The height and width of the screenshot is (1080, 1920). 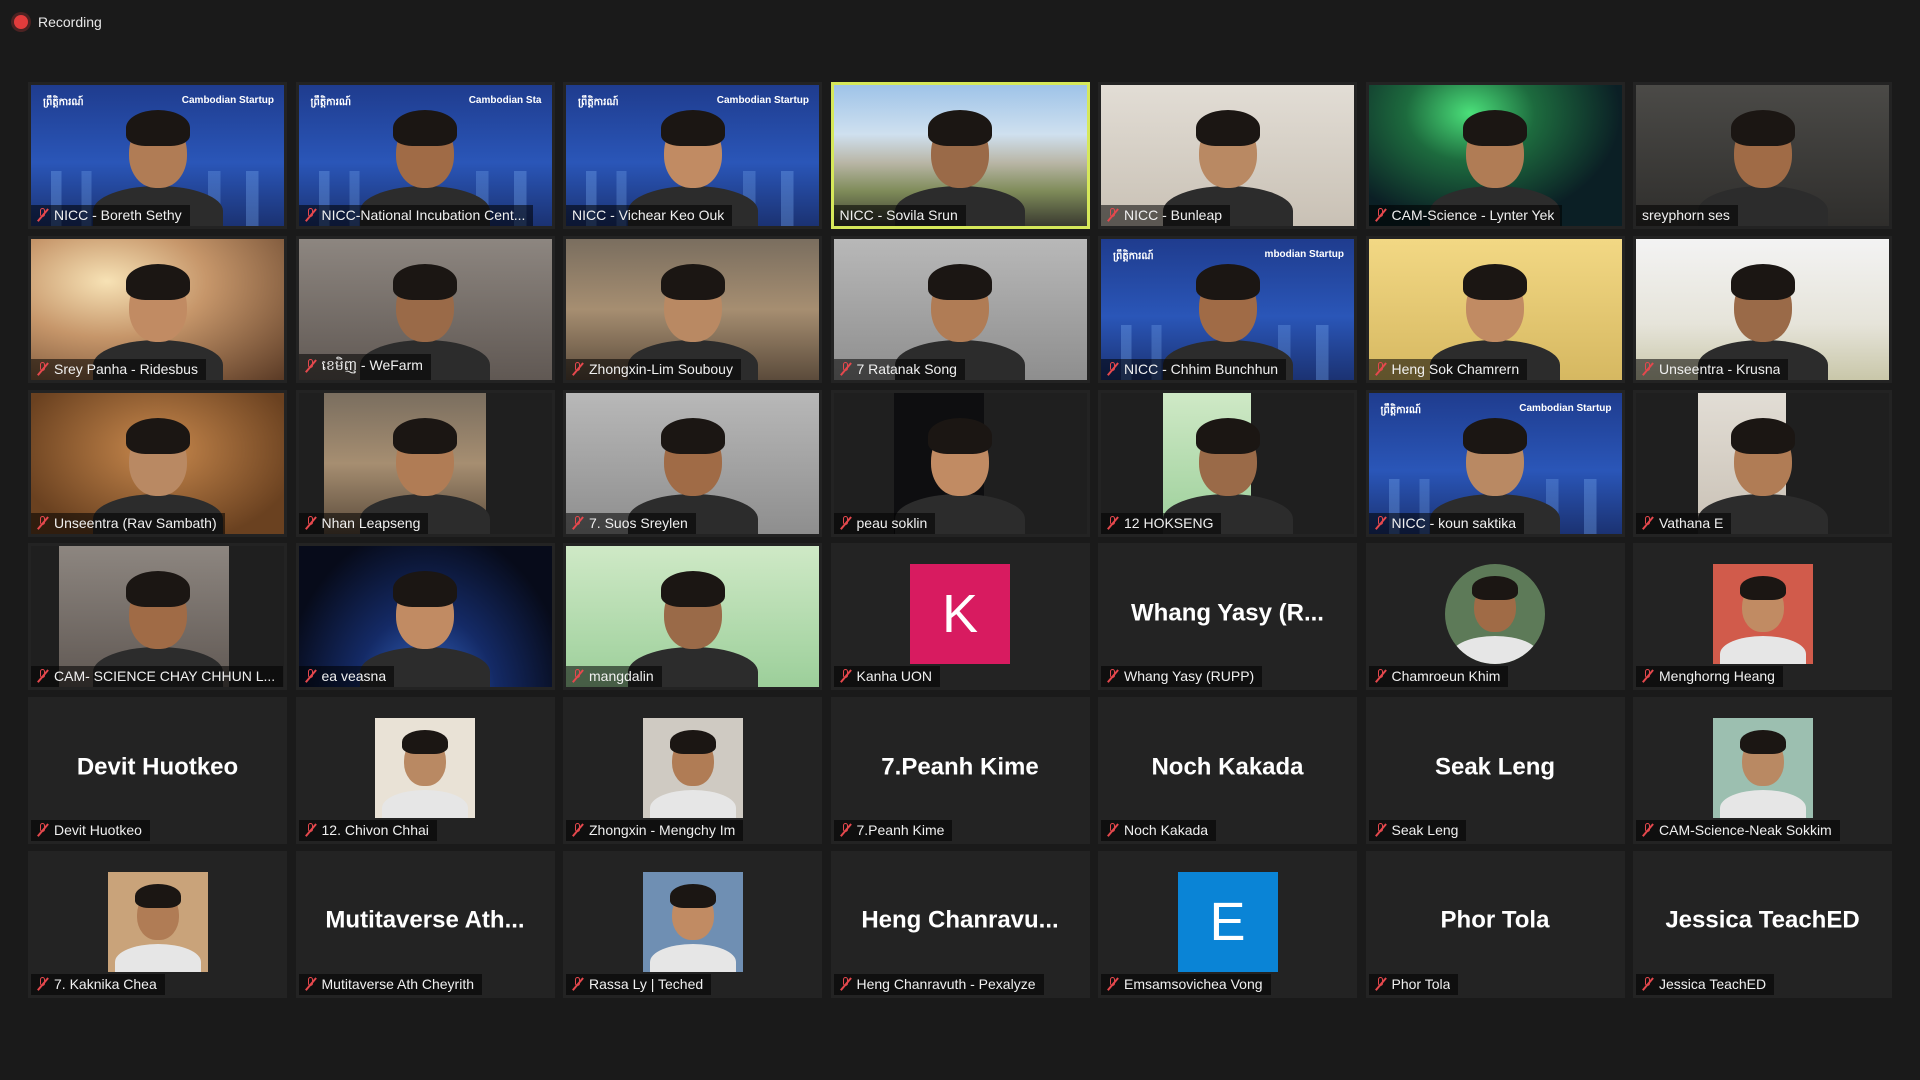 I want to click on avatar: E, so click(x=1227, y=921).